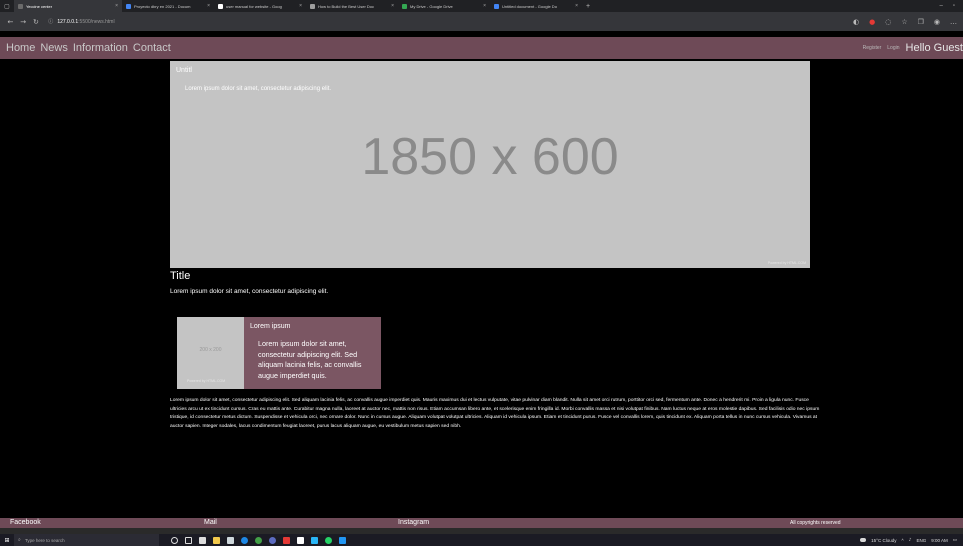 The width and height of the screenshot is (963, 546). I want to click on taskbar-search: ⌕ Type here to search, so click(86, 540).